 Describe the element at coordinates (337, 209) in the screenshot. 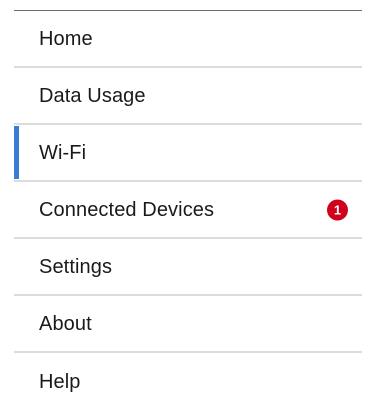

I see `notification-badge: 1` at that location.